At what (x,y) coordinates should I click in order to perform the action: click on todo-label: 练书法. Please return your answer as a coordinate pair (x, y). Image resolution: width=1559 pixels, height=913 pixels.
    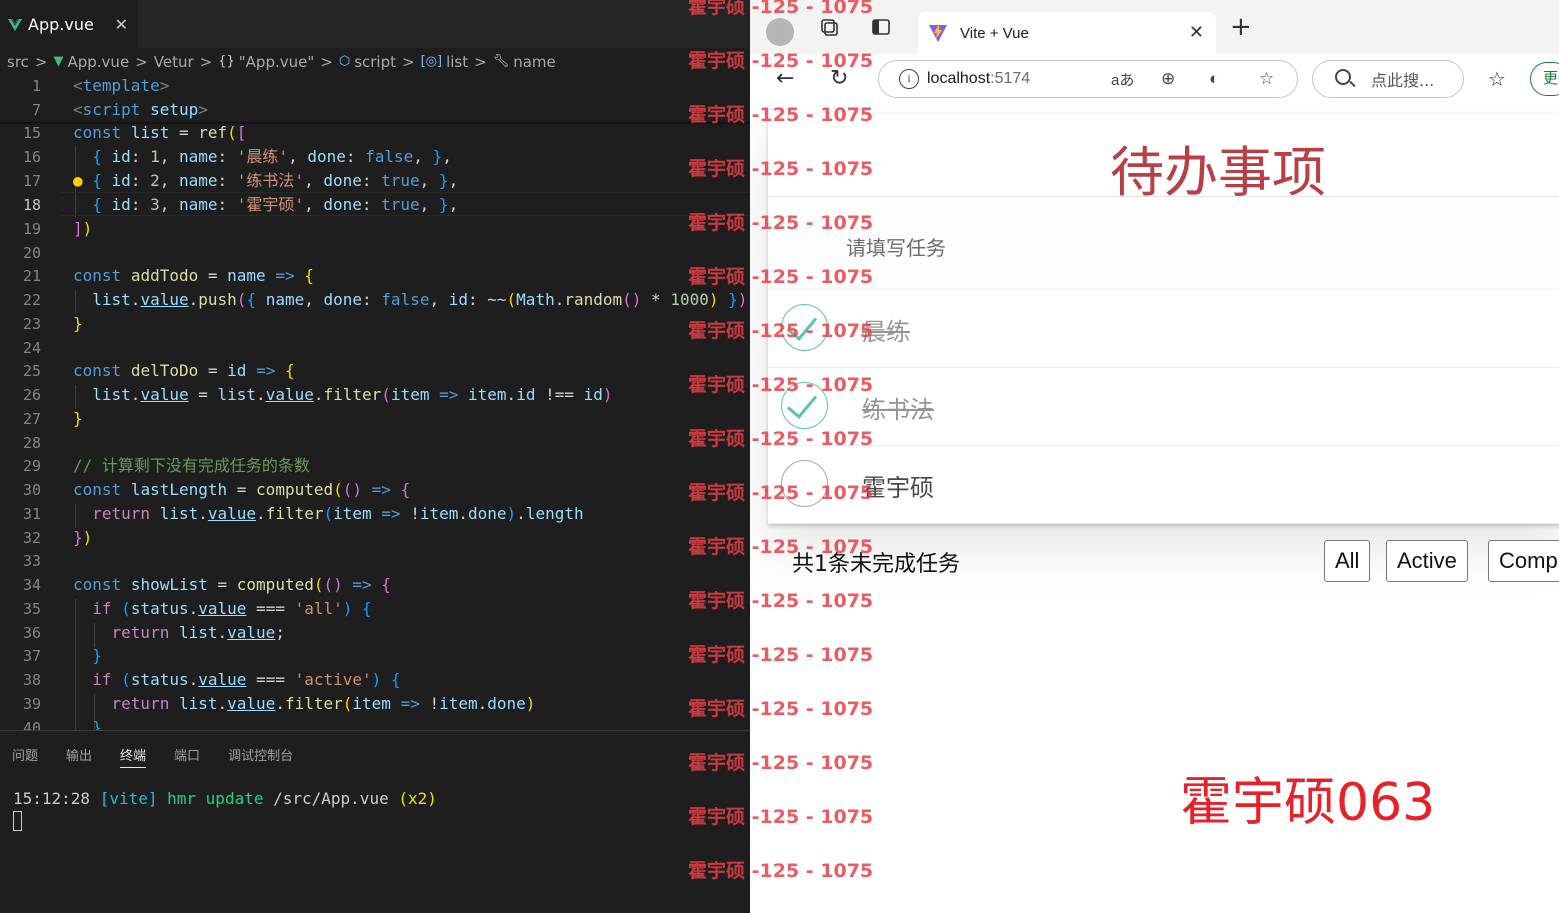
    Looking at the image, I should click on (898, 407).